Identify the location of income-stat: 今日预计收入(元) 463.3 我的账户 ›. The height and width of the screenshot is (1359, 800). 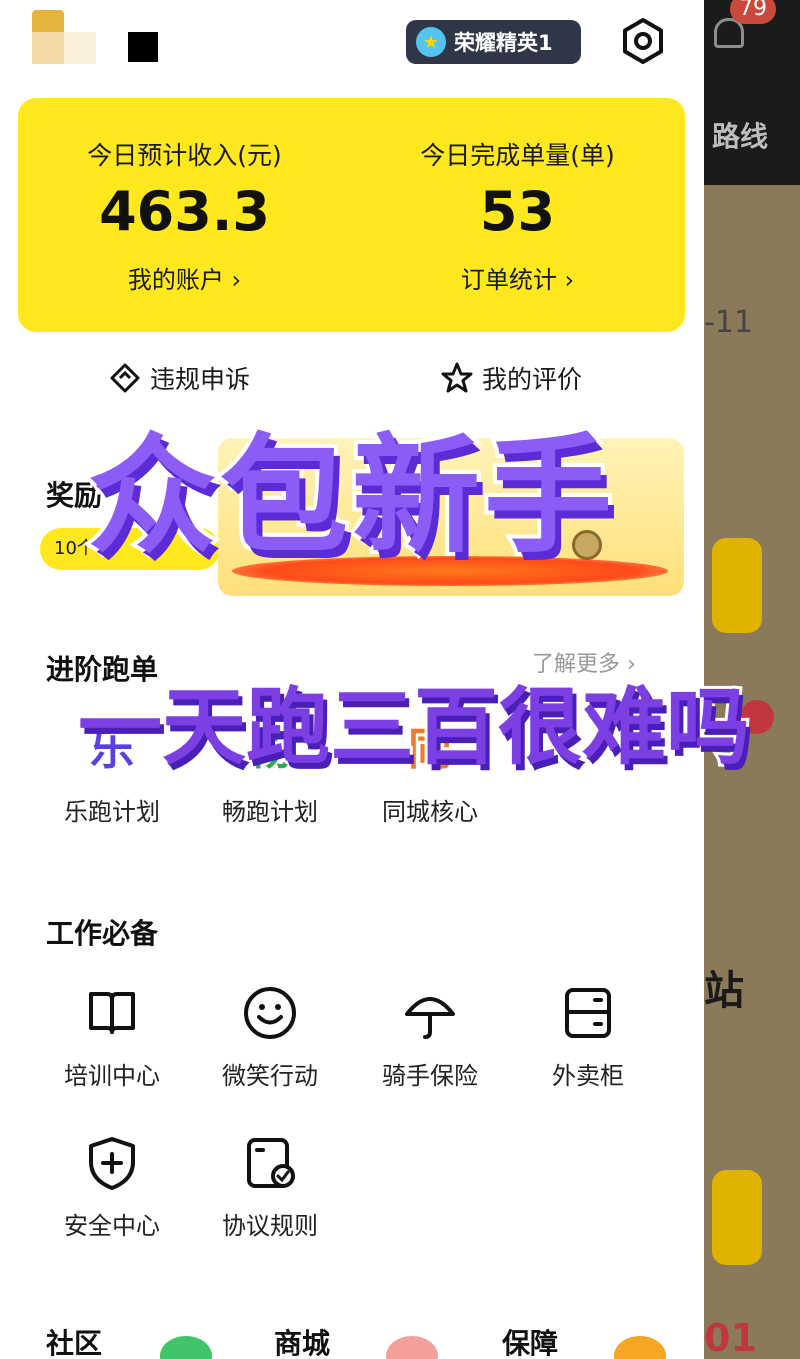
(184, 215).